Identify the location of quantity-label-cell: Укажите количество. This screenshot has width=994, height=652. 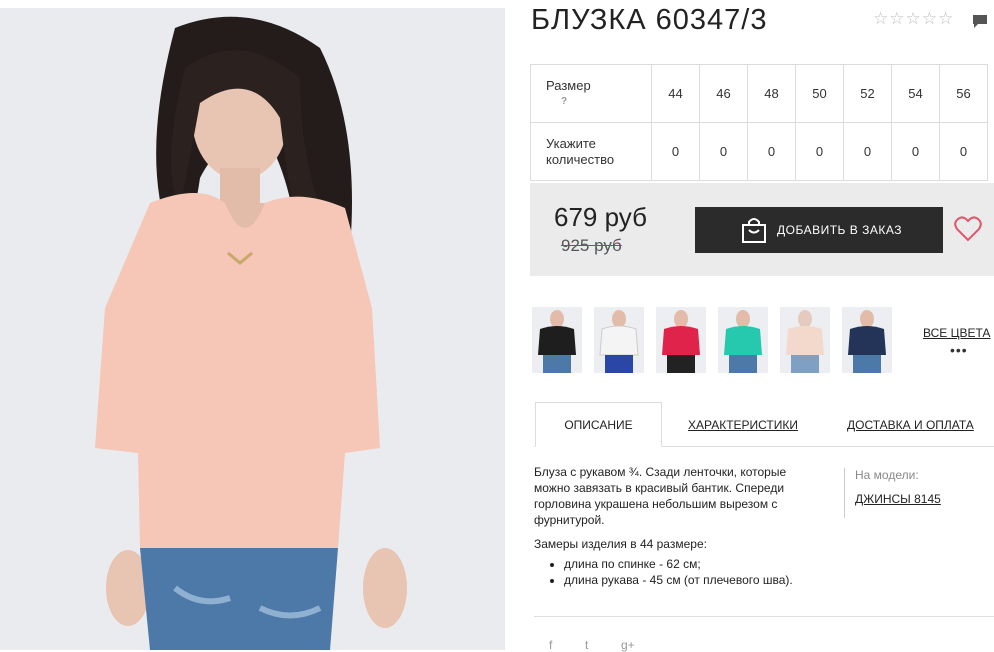
(591, 151).